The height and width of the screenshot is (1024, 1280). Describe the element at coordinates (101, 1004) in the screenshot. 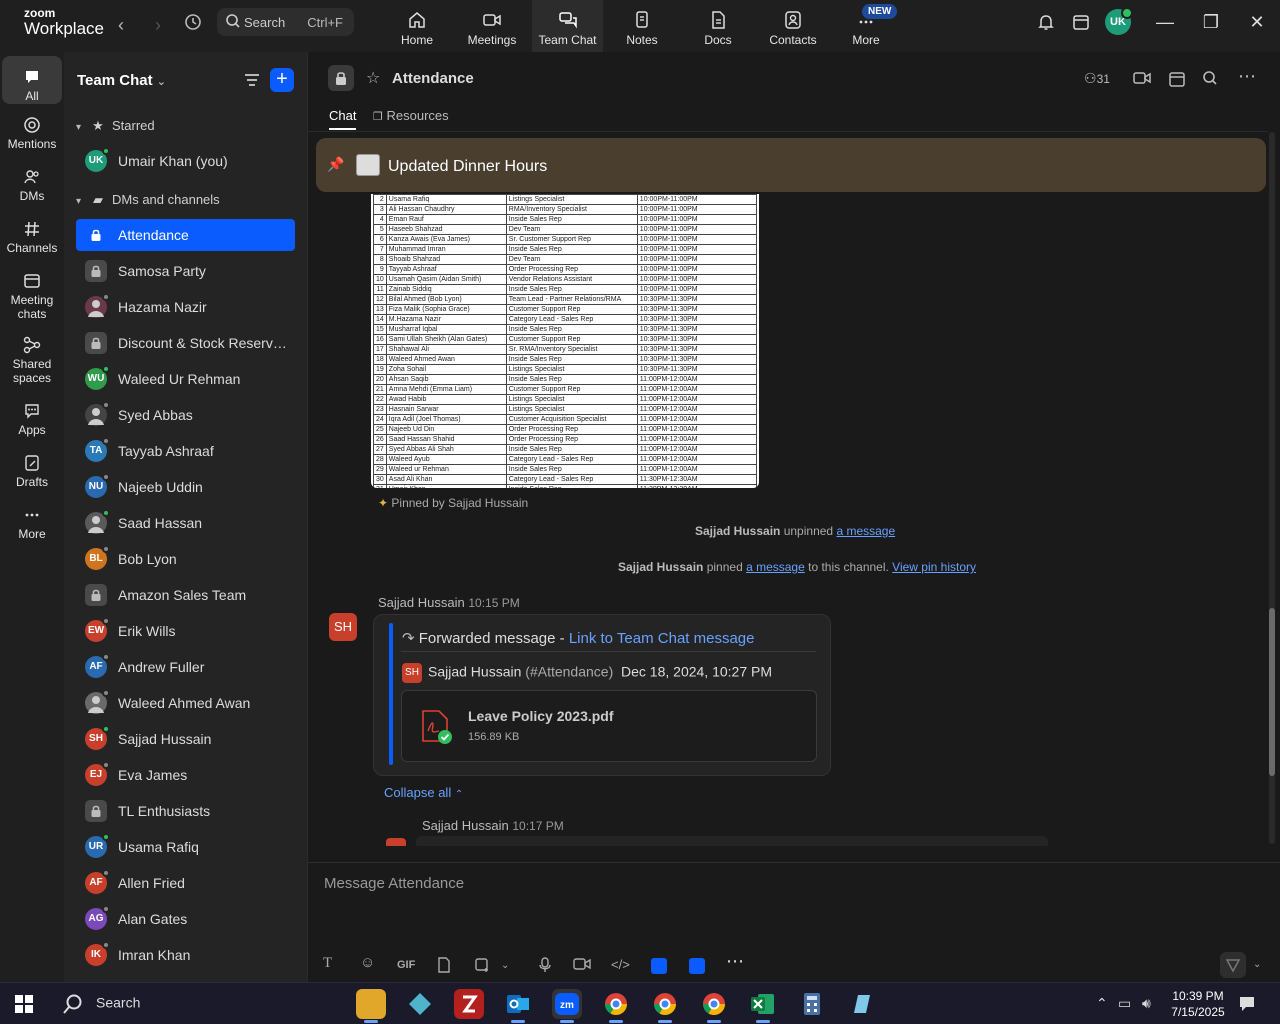

I see `taskbar-search: Search` at that location.